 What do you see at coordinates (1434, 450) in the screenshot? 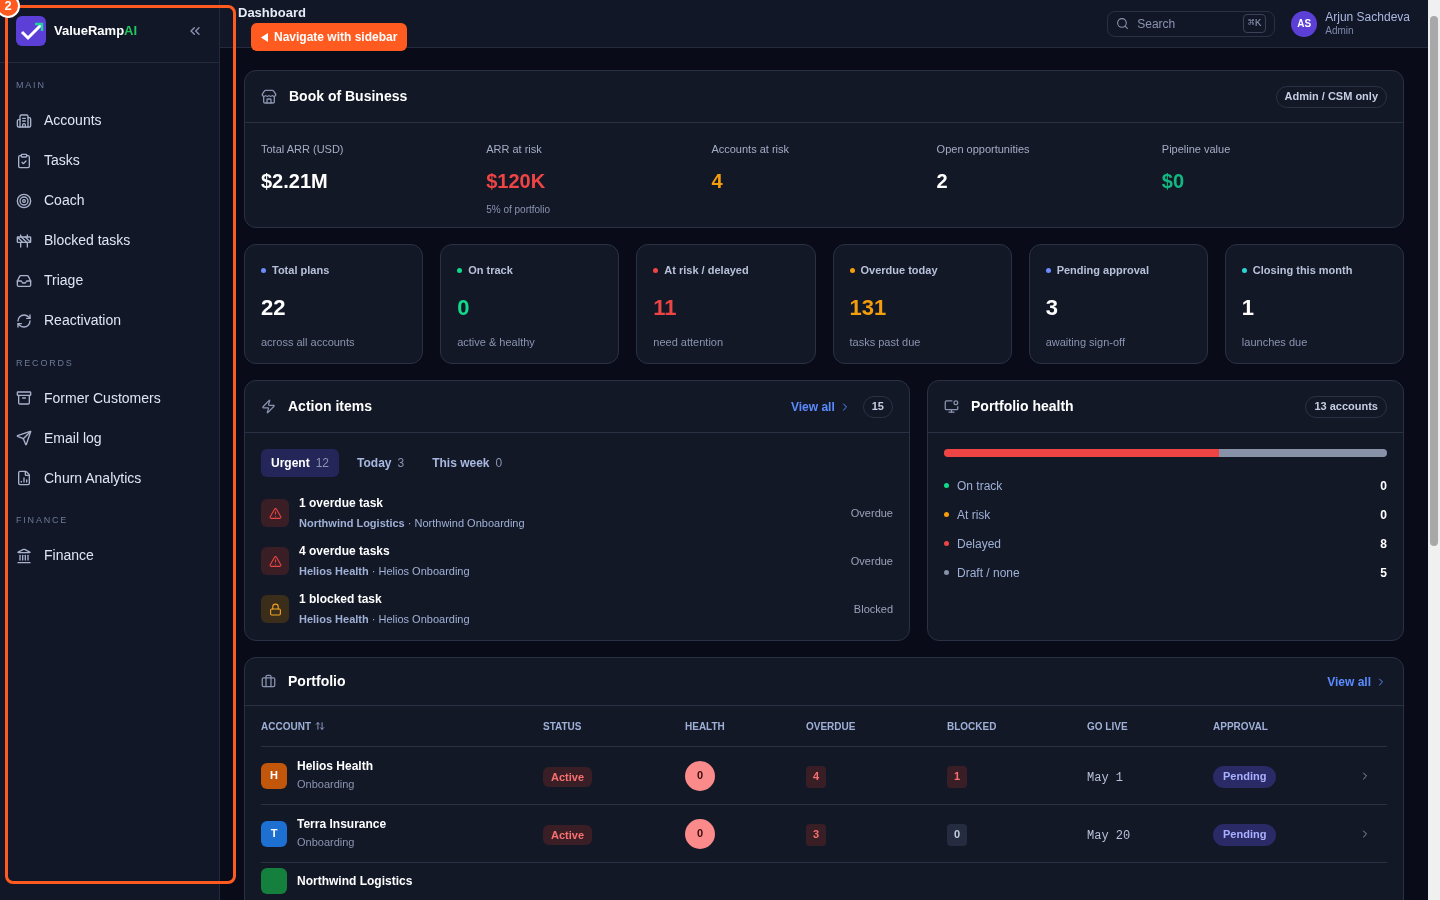
I see `scrollbar` at bounding box center [1434, 450].